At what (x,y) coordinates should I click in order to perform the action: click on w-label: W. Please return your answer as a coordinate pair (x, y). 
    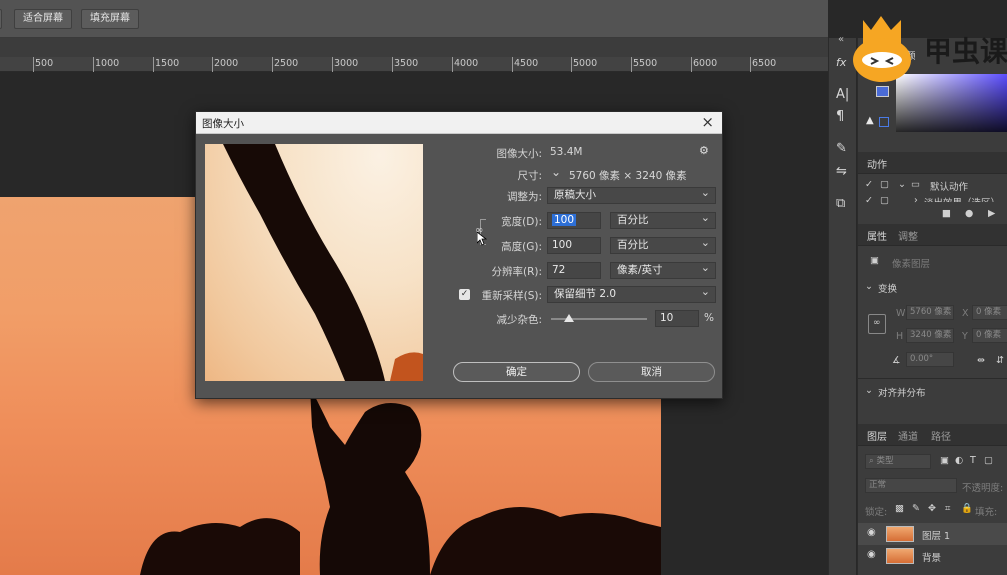
    Looking at the image, I should click on (901, 313).